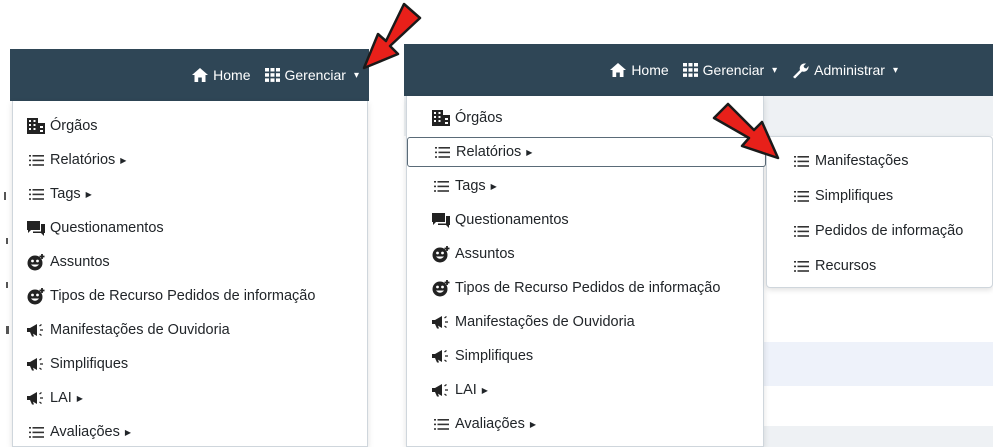  What do you see at coordinates (862, 161) in the screenshot?
I see `submenu-item-label: Manifestações` at bounding box center [862, 161].